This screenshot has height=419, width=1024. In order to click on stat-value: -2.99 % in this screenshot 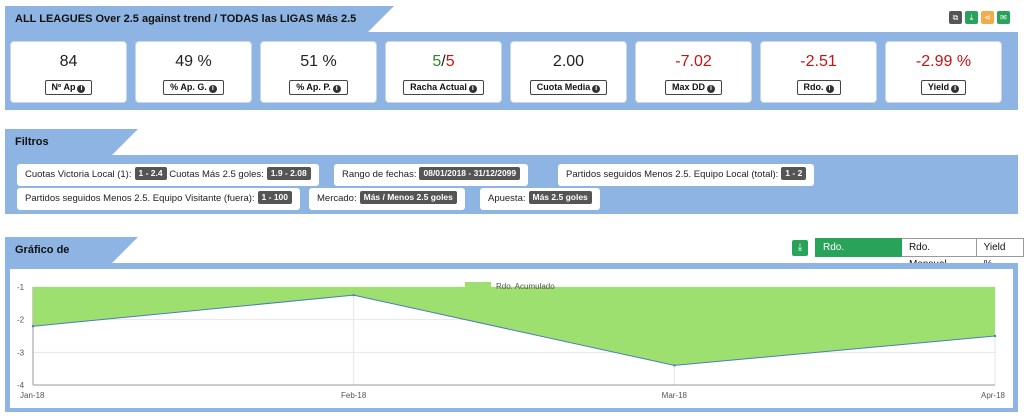, I will do `click(943, 61)`.